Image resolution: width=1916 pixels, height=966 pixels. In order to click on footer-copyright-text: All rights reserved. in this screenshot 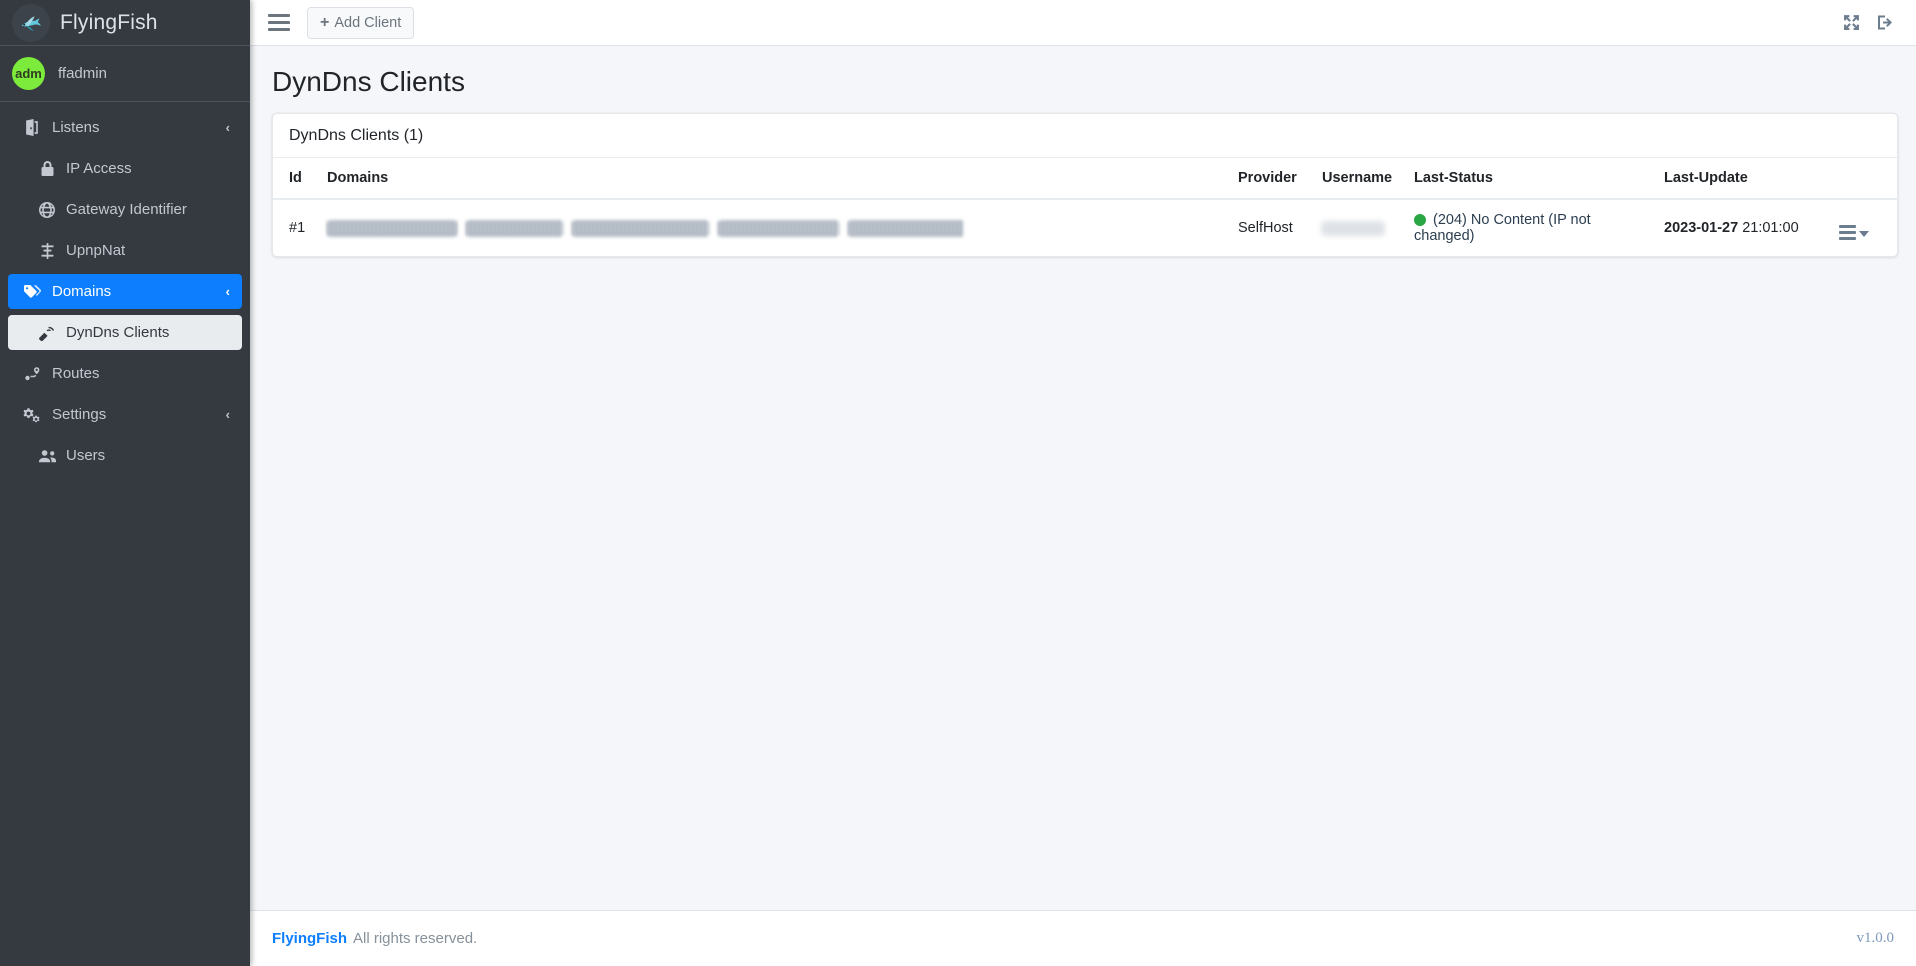, I will do `click(415, 938)`.